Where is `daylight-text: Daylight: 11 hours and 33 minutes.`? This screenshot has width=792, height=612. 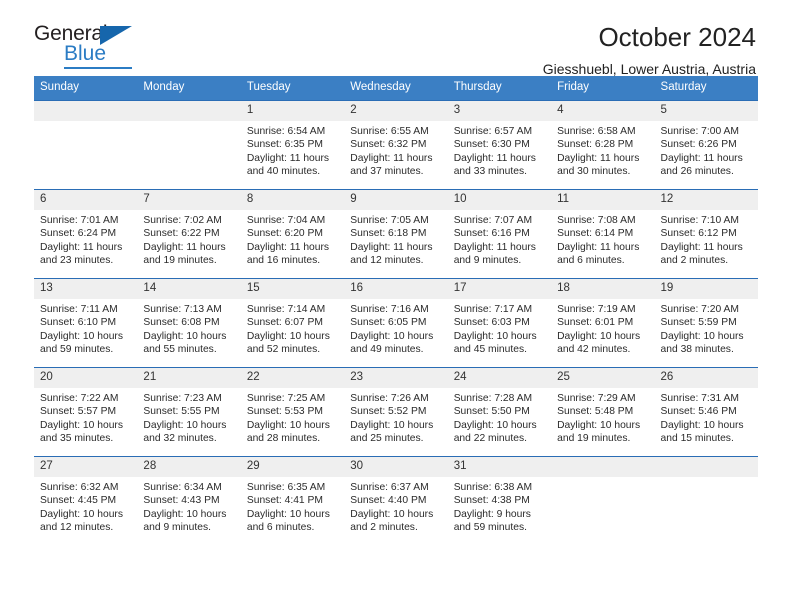
daylight-text: Daylight: 11 hours and 33 minutes. is located at coordinates (494, 164).